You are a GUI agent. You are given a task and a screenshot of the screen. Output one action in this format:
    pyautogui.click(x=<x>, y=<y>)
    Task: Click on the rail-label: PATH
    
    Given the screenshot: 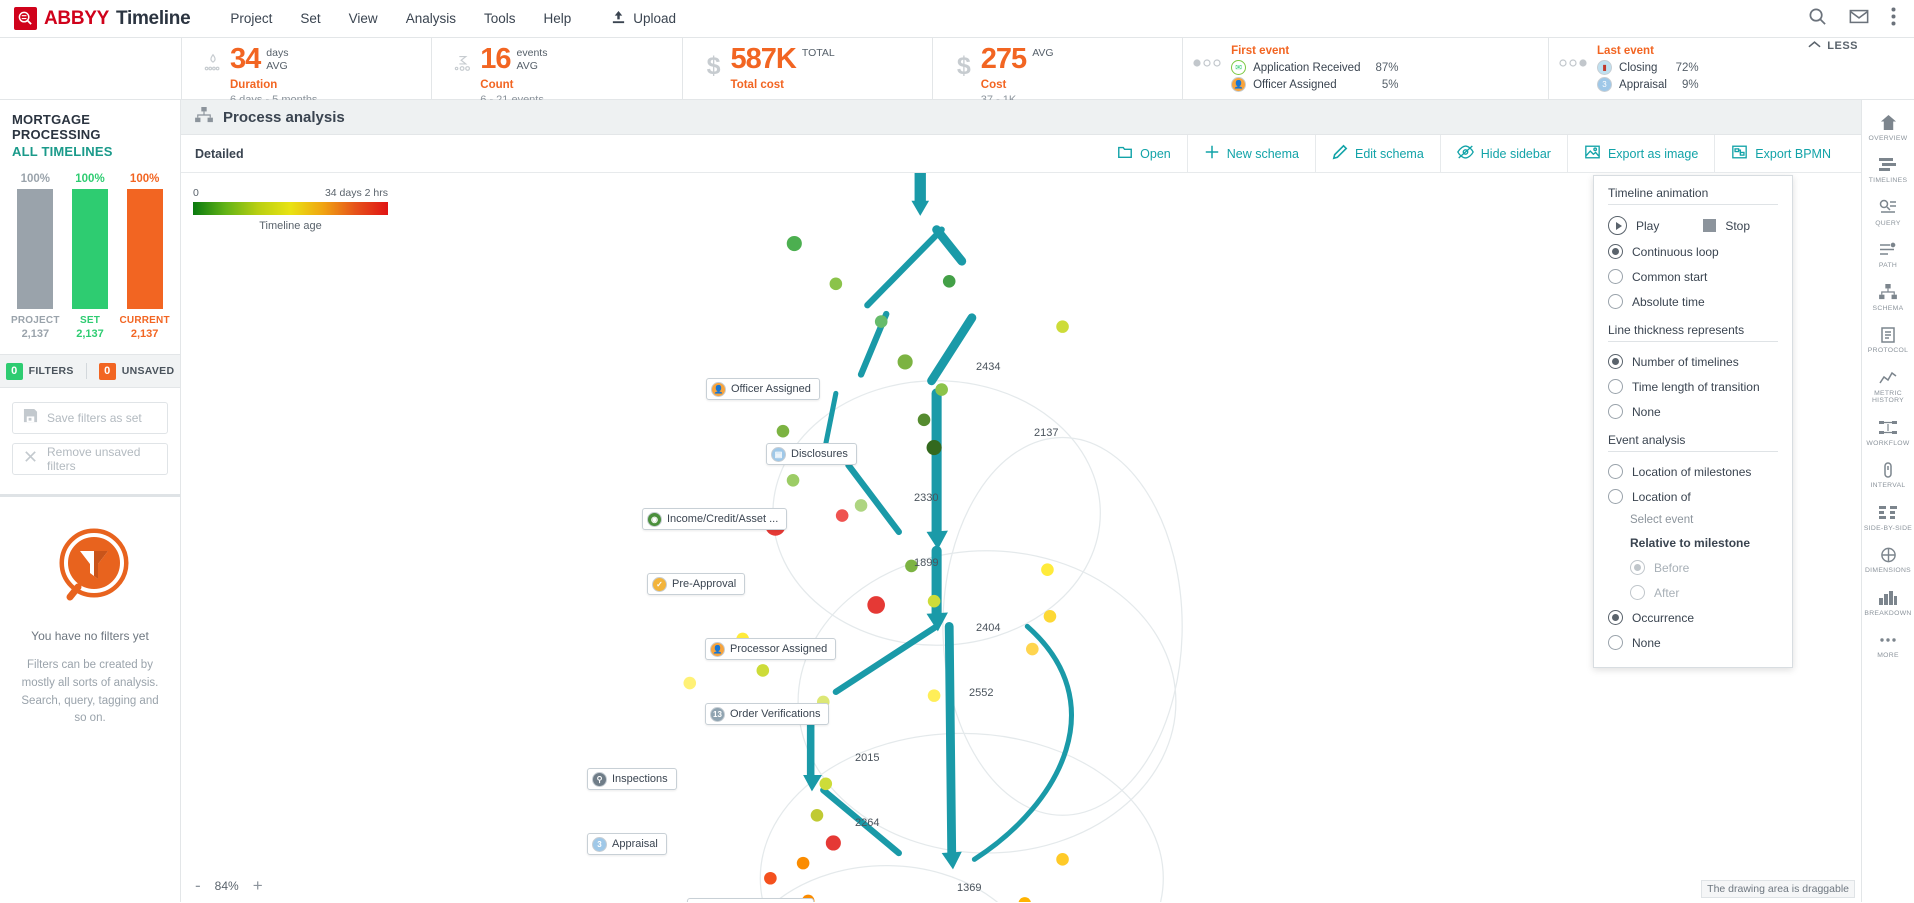 What is the action you would take?
    pyautogui.click(x=1888, y=266)
    